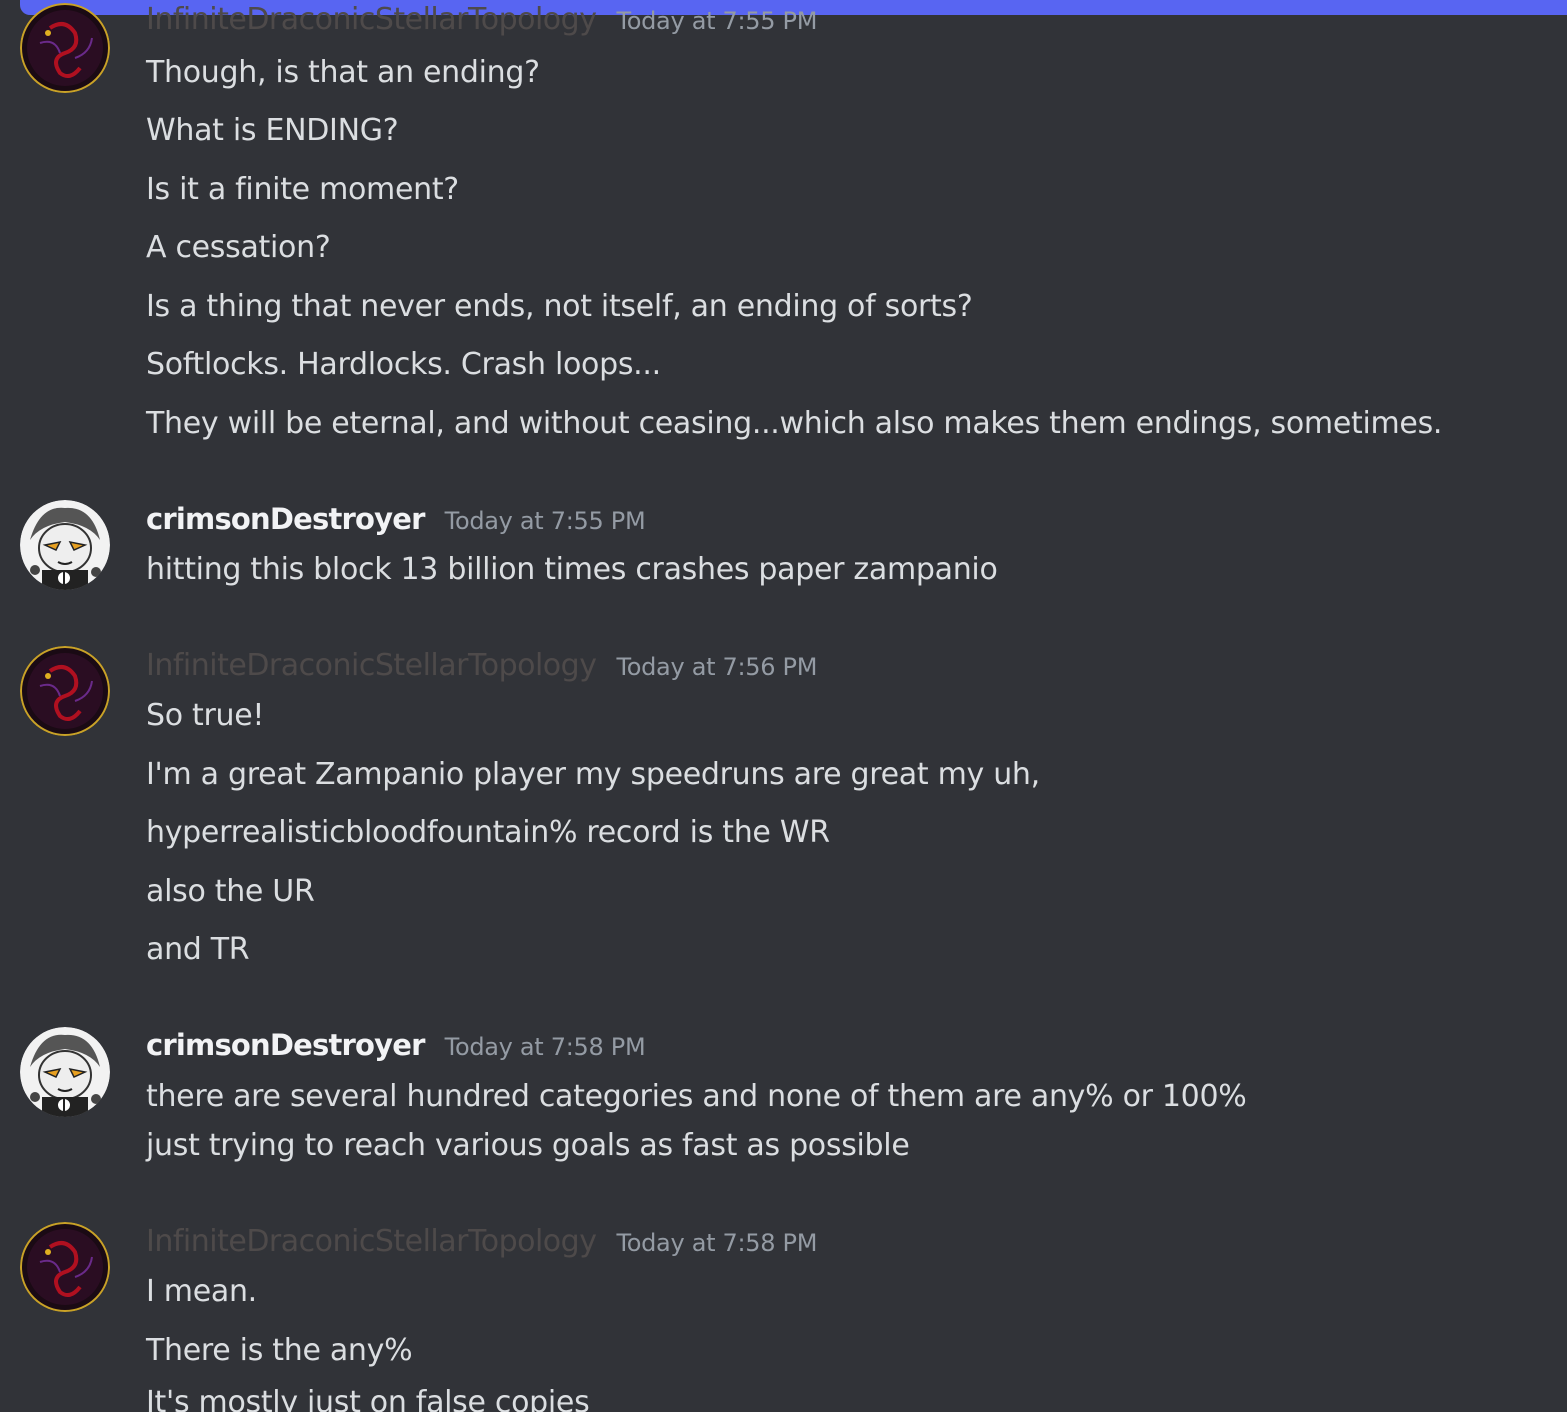 The image size is (1567, 1412). Describe the element at coordinates (272, 130) in the screenshot. I see `message-line: What is ENDING?` at that location.